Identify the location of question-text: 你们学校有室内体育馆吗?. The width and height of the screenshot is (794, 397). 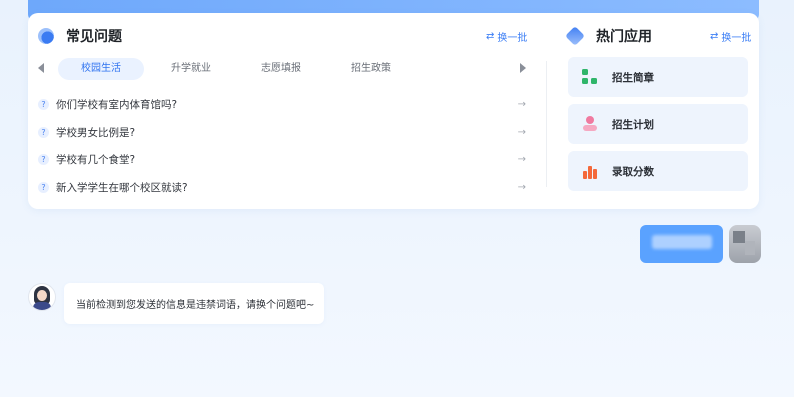
(117, 105).